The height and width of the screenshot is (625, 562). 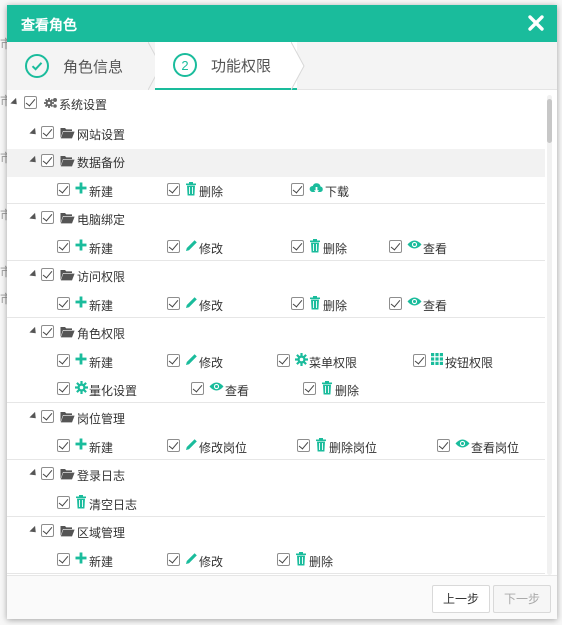 I want to click on scrollbar, so click(x=549, y=335).